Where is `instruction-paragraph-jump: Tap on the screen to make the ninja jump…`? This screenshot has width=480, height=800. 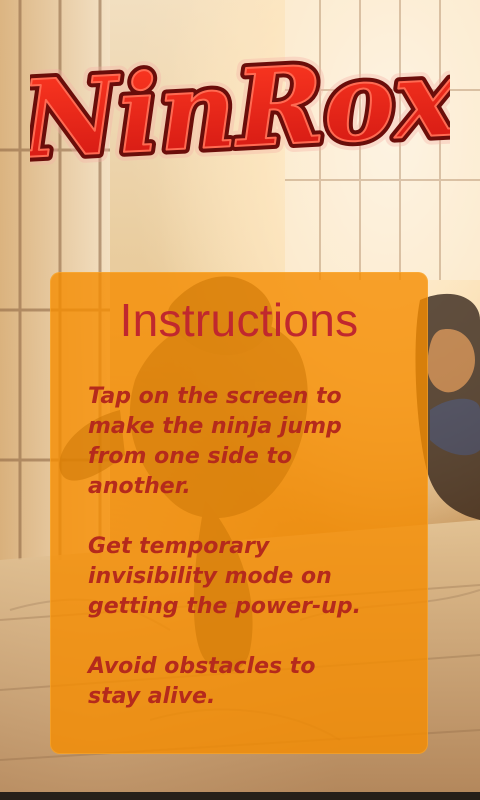
instruction-paragraph-jump: Tap on the screen to make the ninja jump… is located at coordinates (215, 441).